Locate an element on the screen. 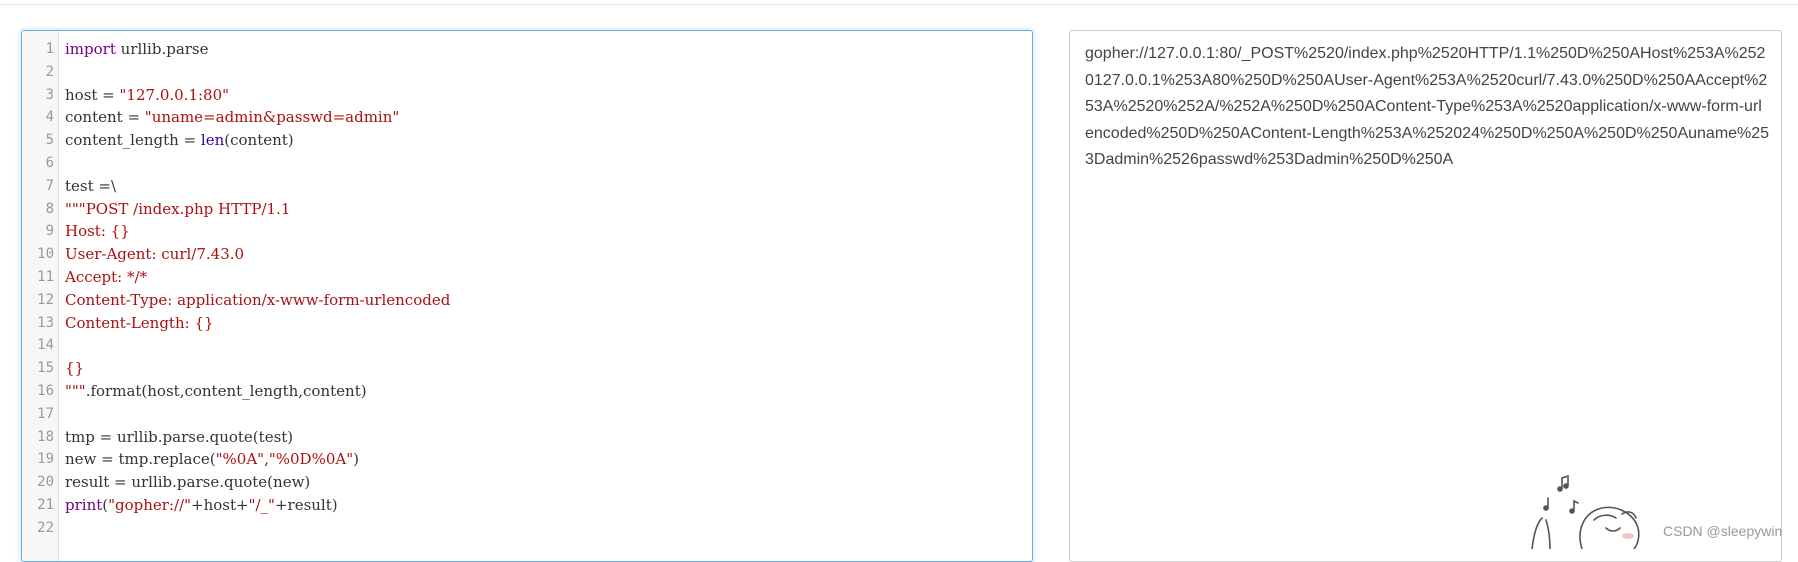  watermark: CSDN @sleepywin is located at coordinates (1723, 531).